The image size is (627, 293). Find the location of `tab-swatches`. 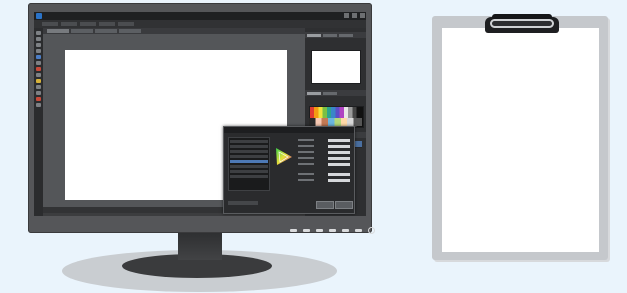

tab-swatches is located at coordinates (314, 93).